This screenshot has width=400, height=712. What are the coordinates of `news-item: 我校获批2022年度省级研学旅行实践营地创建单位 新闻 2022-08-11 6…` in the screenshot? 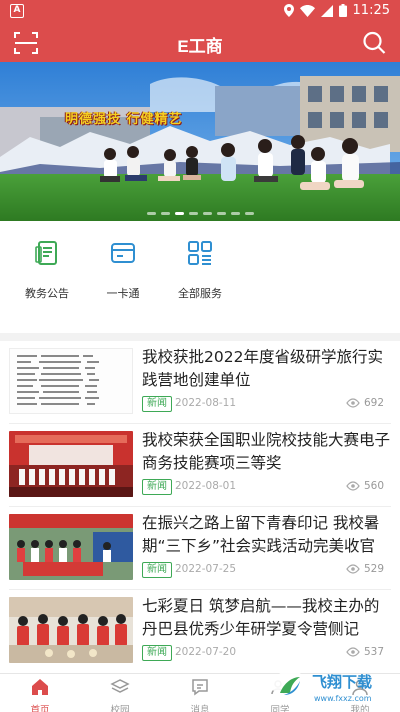 It's located at (200, 382).